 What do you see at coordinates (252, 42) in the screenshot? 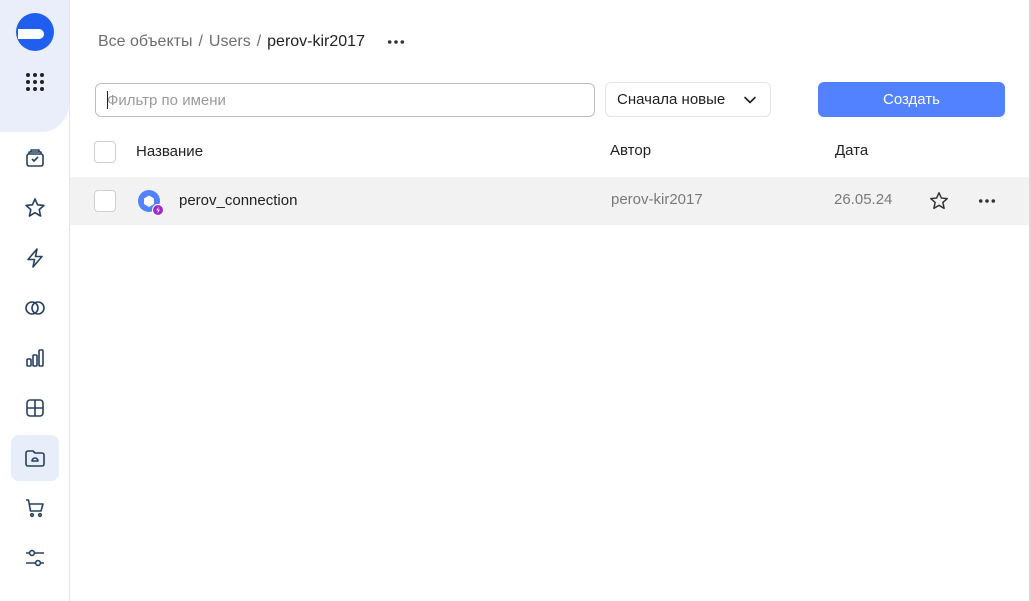
I see `breadcrumb: Все объекты / Users / perov-kir2017` at bounding box center [252, 42].